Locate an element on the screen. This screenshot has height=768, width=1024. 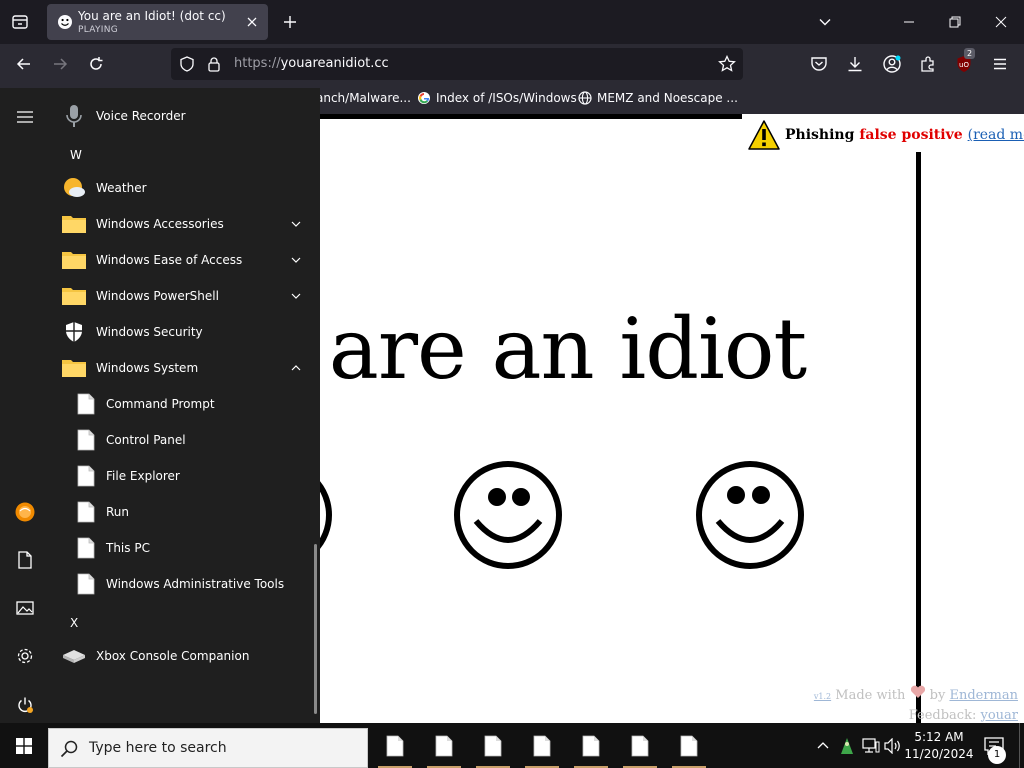
by-text: by is located at coordinates (937, 695).